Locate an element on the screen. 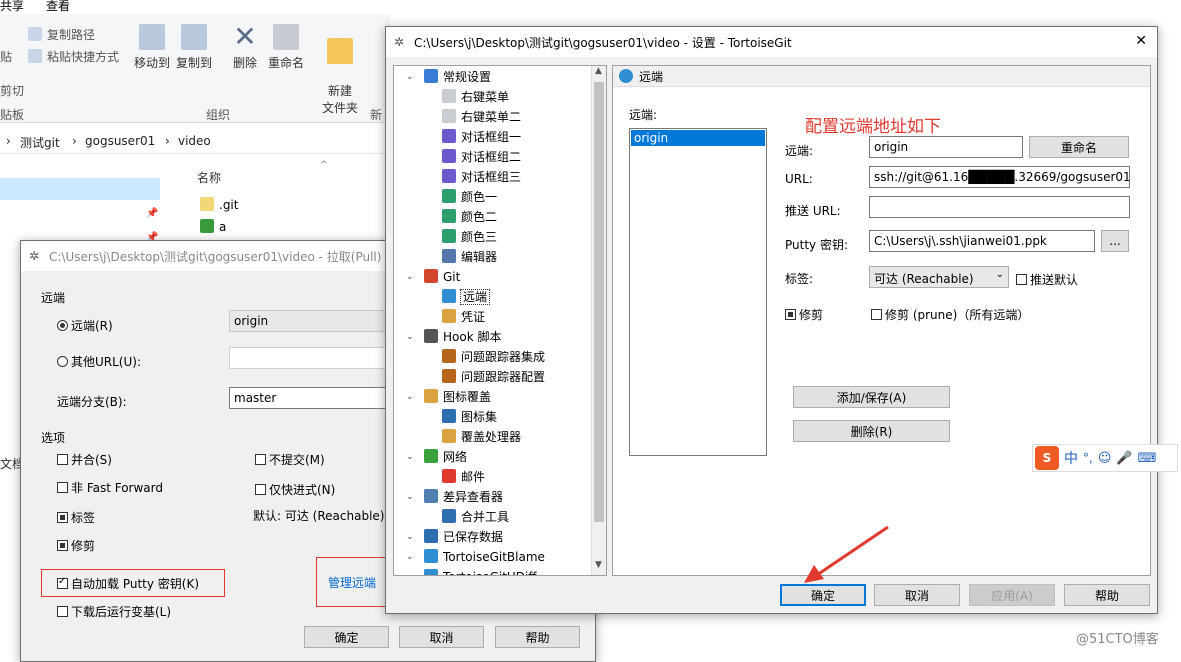 This screenshot has width=1181, height=662. run-rebase-checkbox: 下载后运行变基(L) is located at coordinates (114, 611).